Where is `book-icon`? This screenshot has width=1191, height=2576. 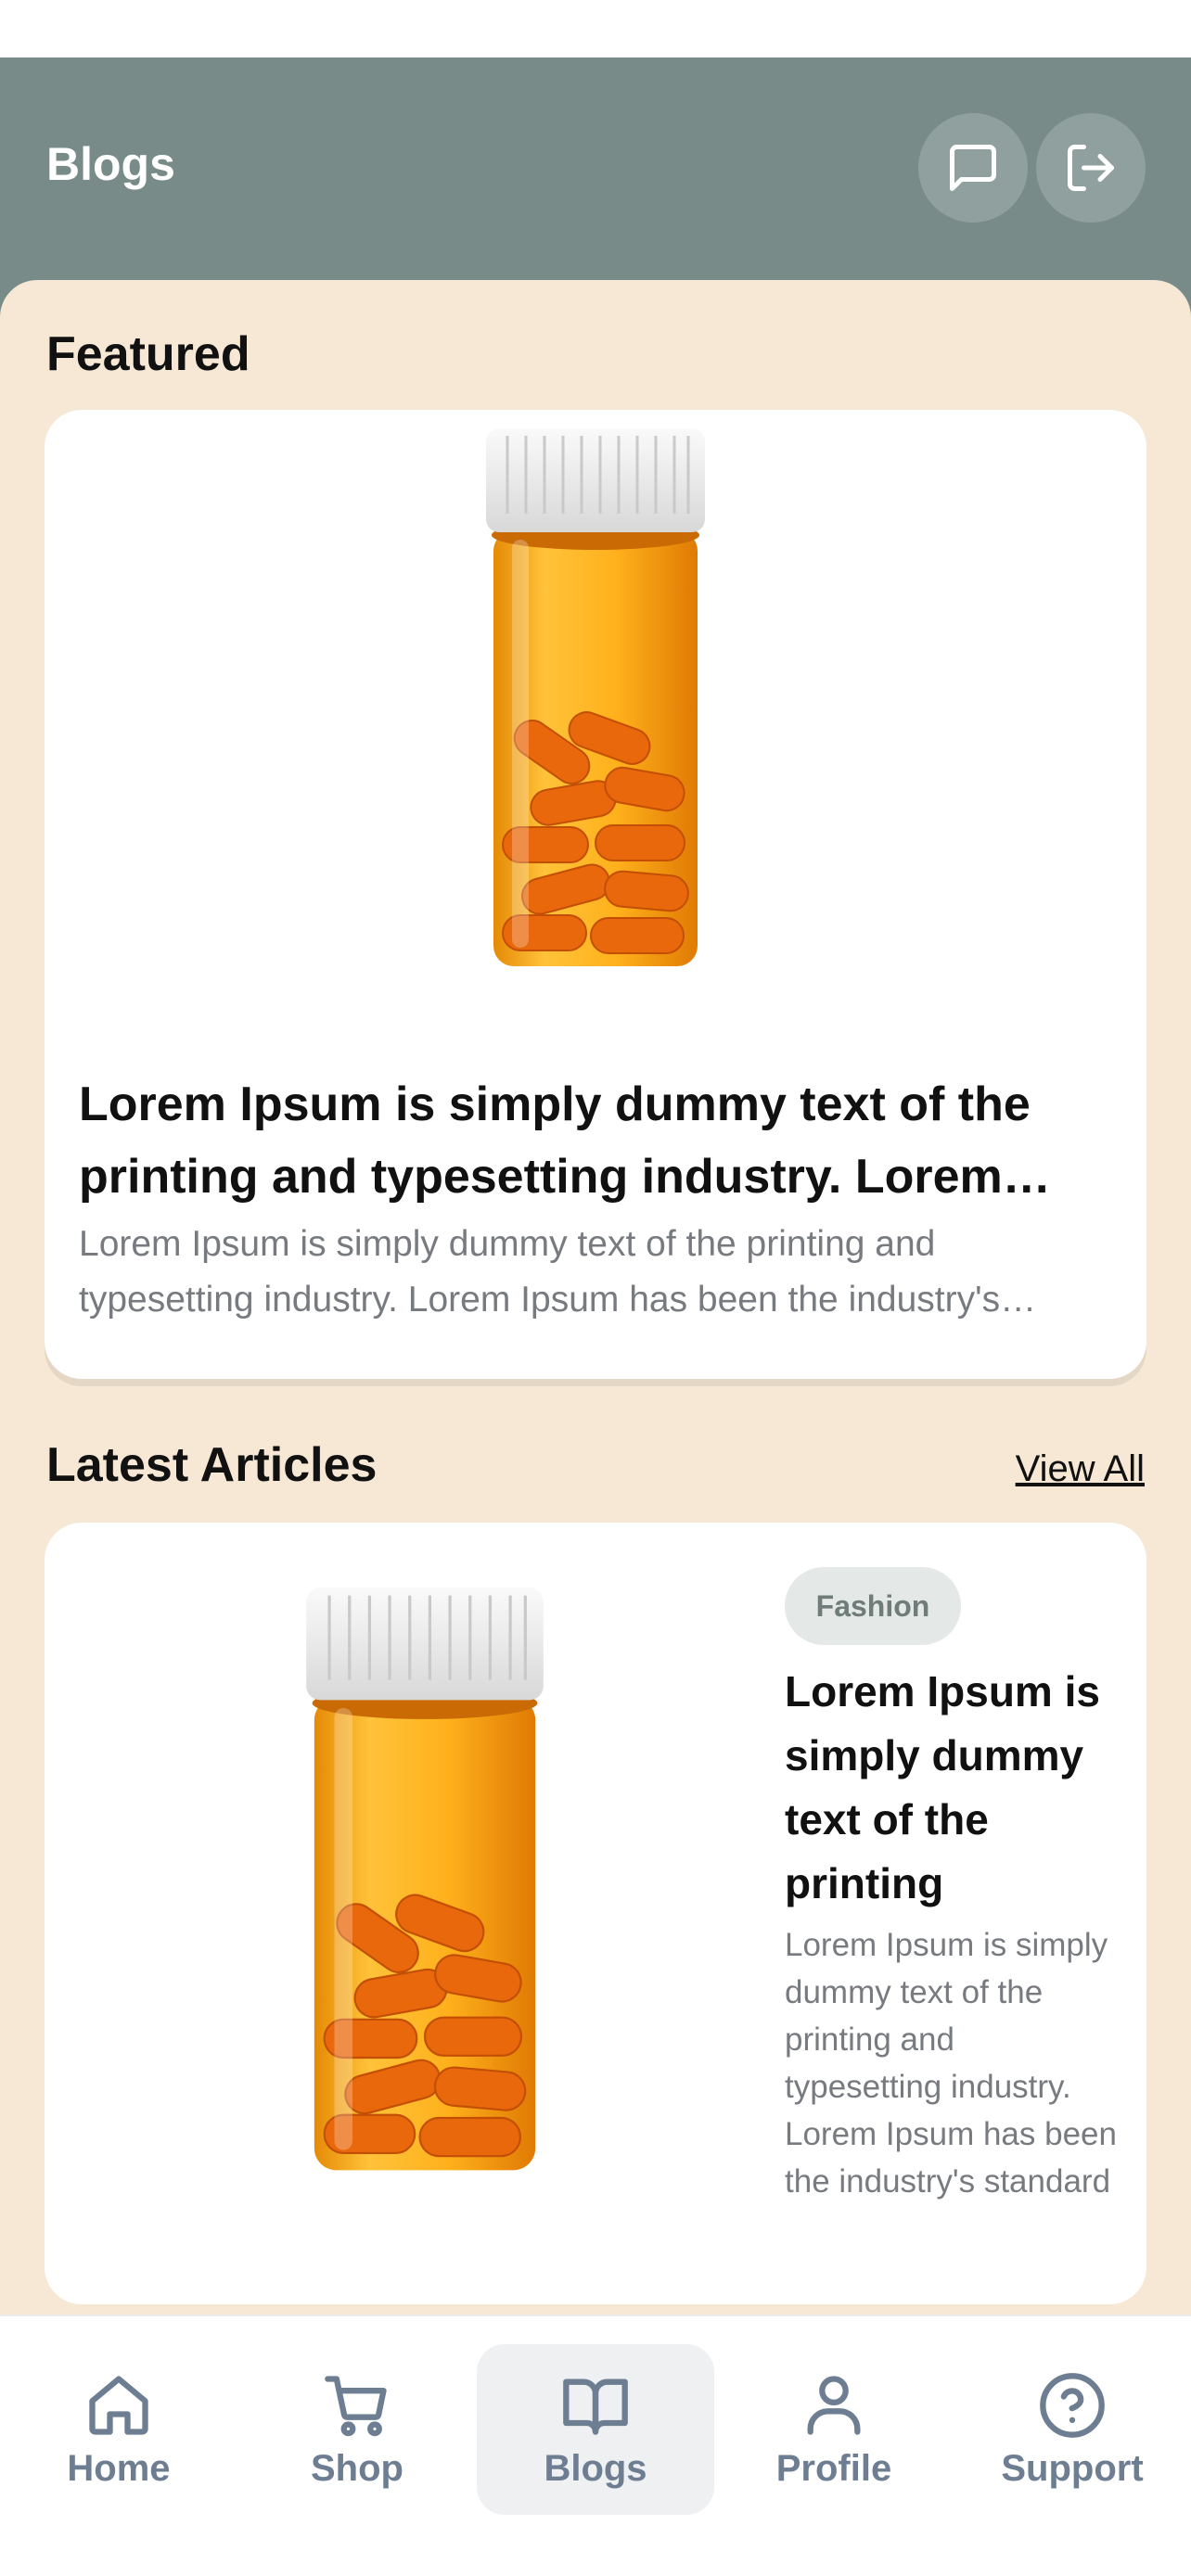
book-icon is located at coordinates (595, 2406).